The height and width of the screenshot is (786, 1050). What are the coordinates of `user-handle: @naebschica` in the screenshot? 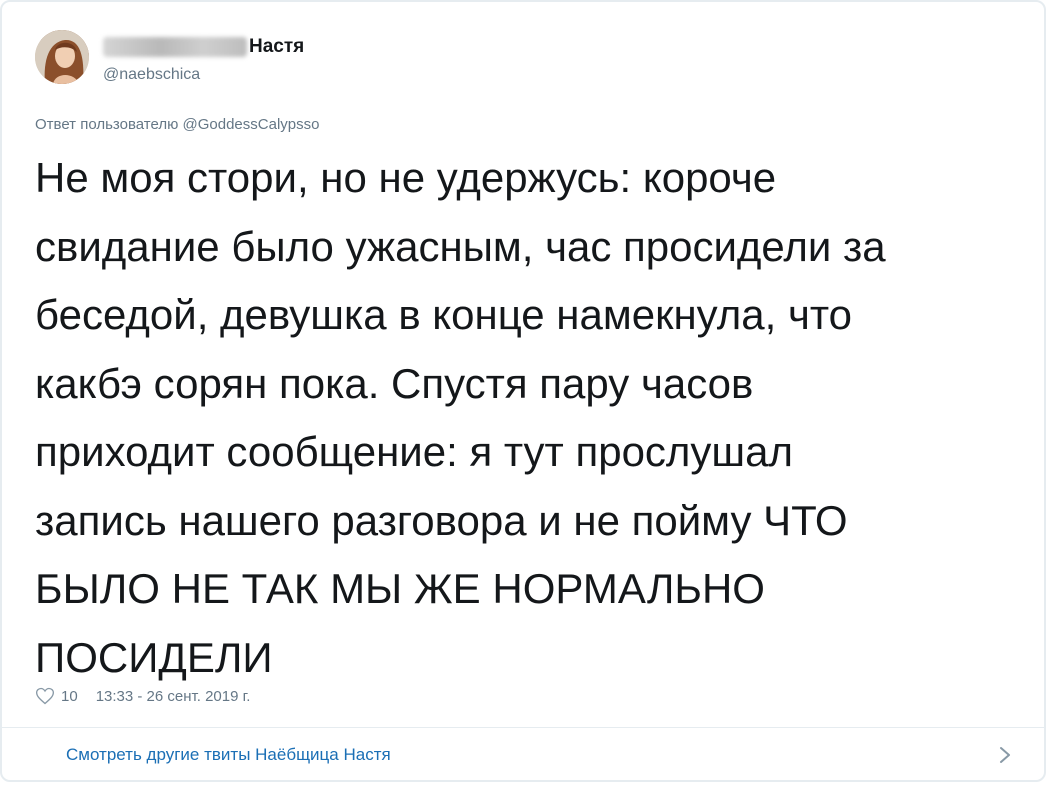 It's located at (203, 75).